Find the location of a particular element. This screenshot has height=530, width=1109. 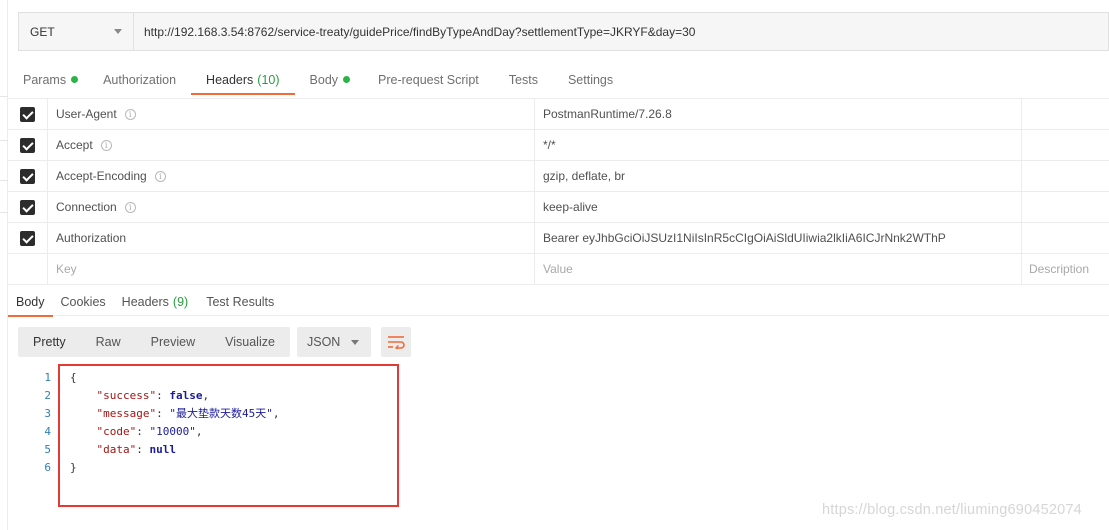

tab-cookies: Cookies is located at coordinates (83, 301).